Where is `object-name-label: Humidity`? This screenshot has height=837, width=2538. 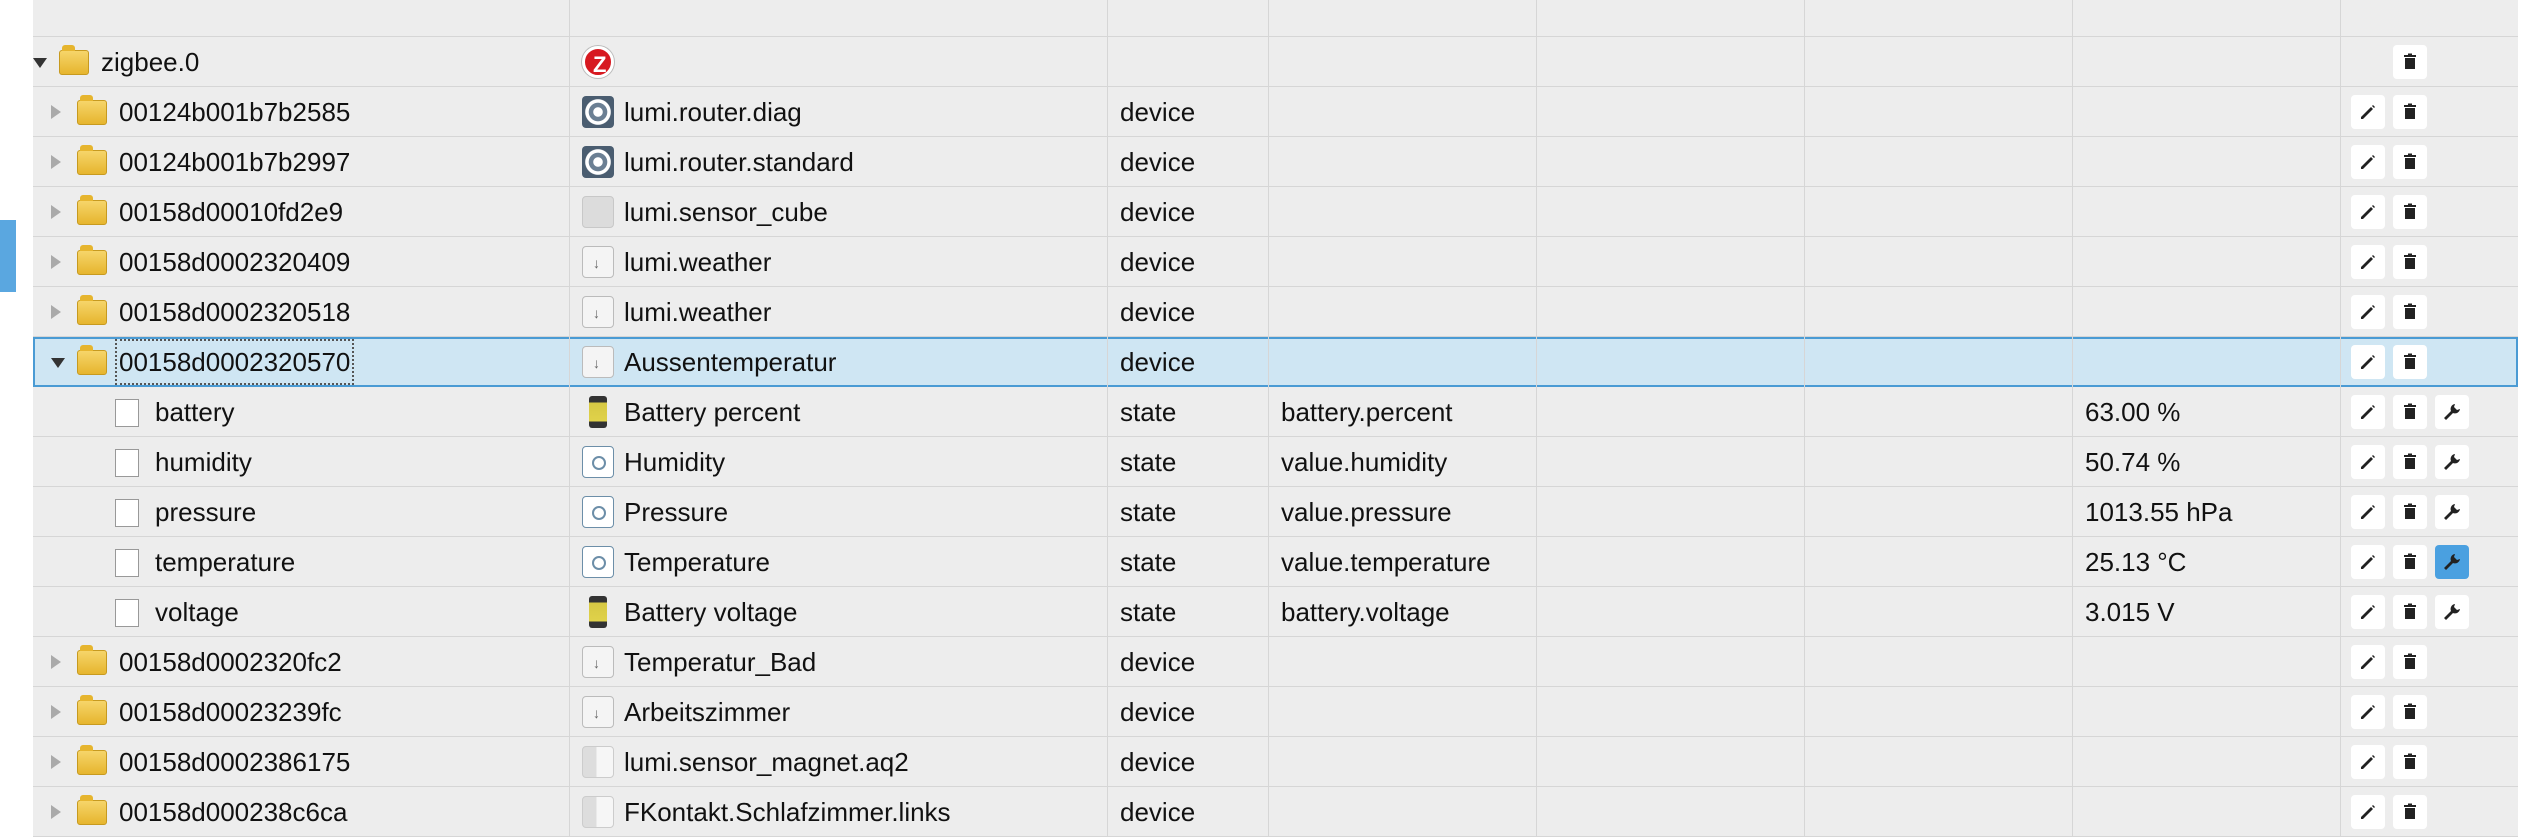 object-name-label: Humidity is located at coordinates (675, 462).